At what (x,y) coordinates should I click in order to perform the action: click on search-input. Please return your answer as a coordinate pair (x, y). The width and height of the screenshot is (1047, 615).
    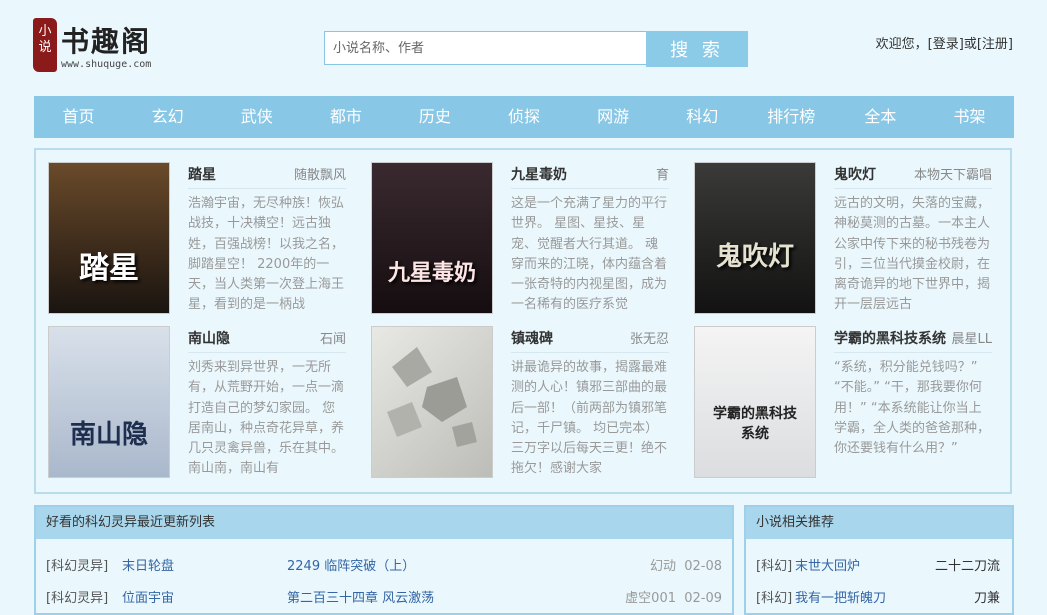
    Looking at the image, I should click on (485, 48).